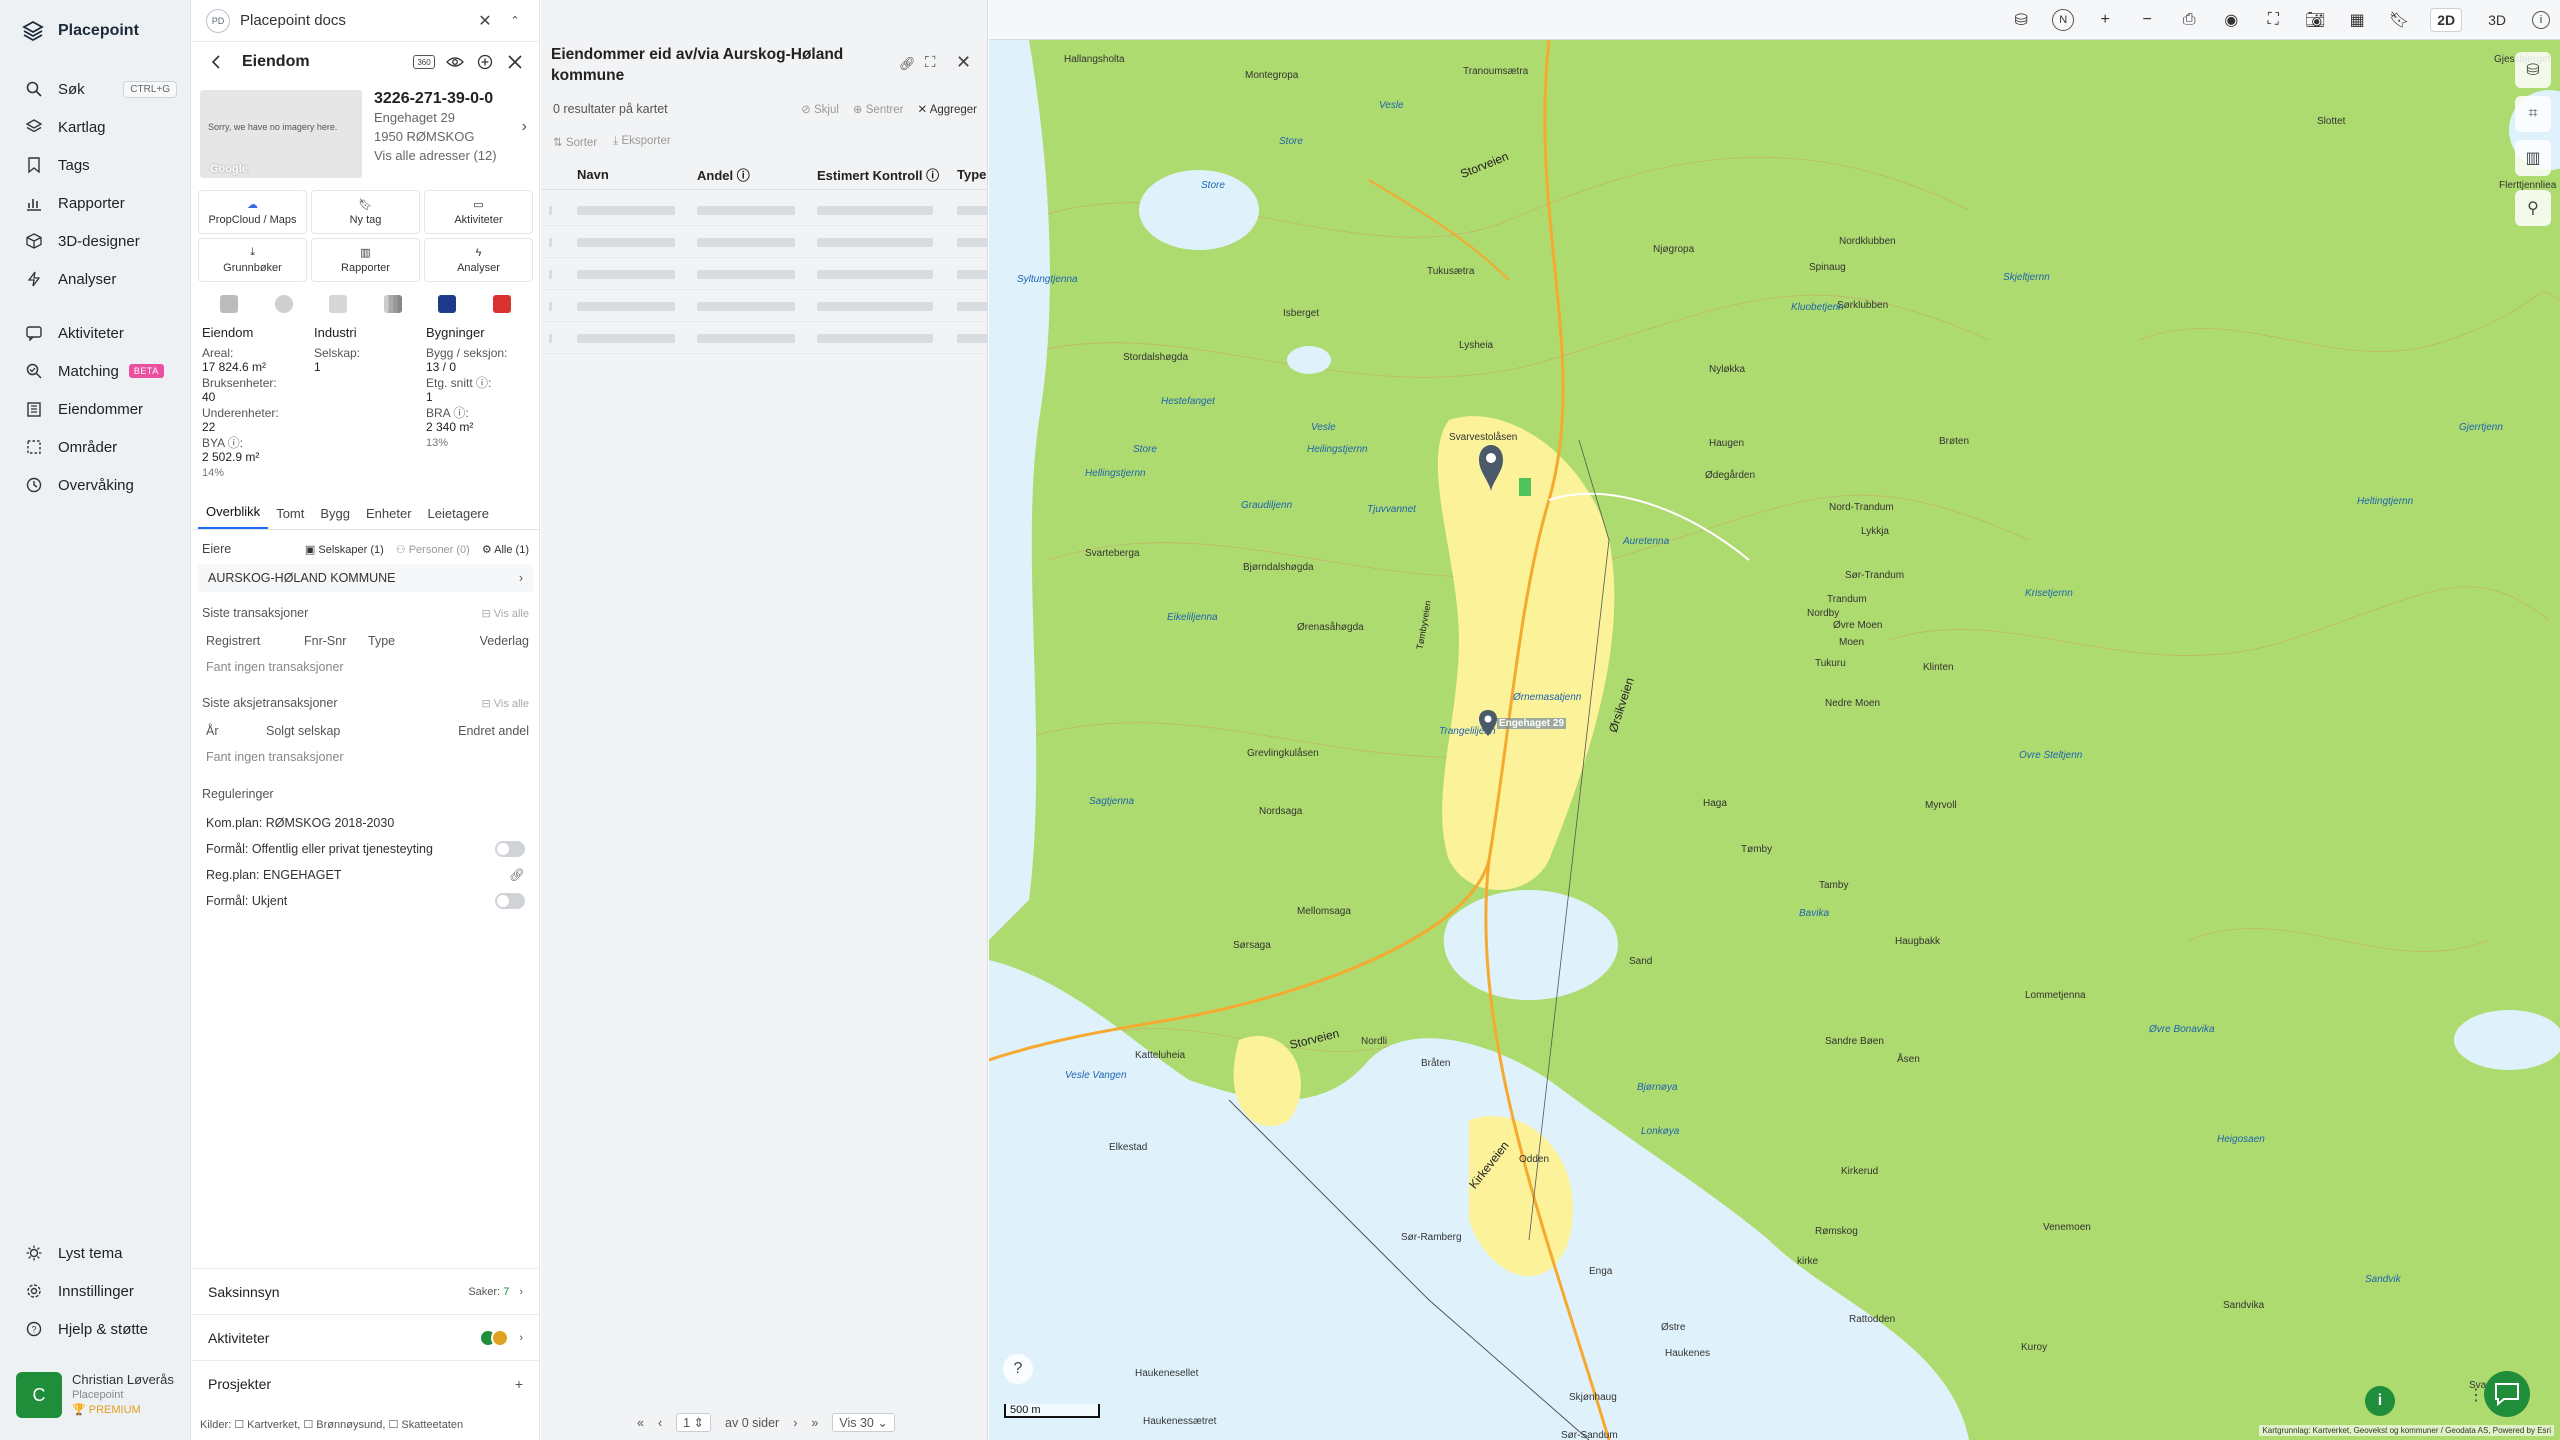 The width and height of the screenshot is (2560, 1440). I want to click on map-chart-icon: ▥, so click(2533, 158).